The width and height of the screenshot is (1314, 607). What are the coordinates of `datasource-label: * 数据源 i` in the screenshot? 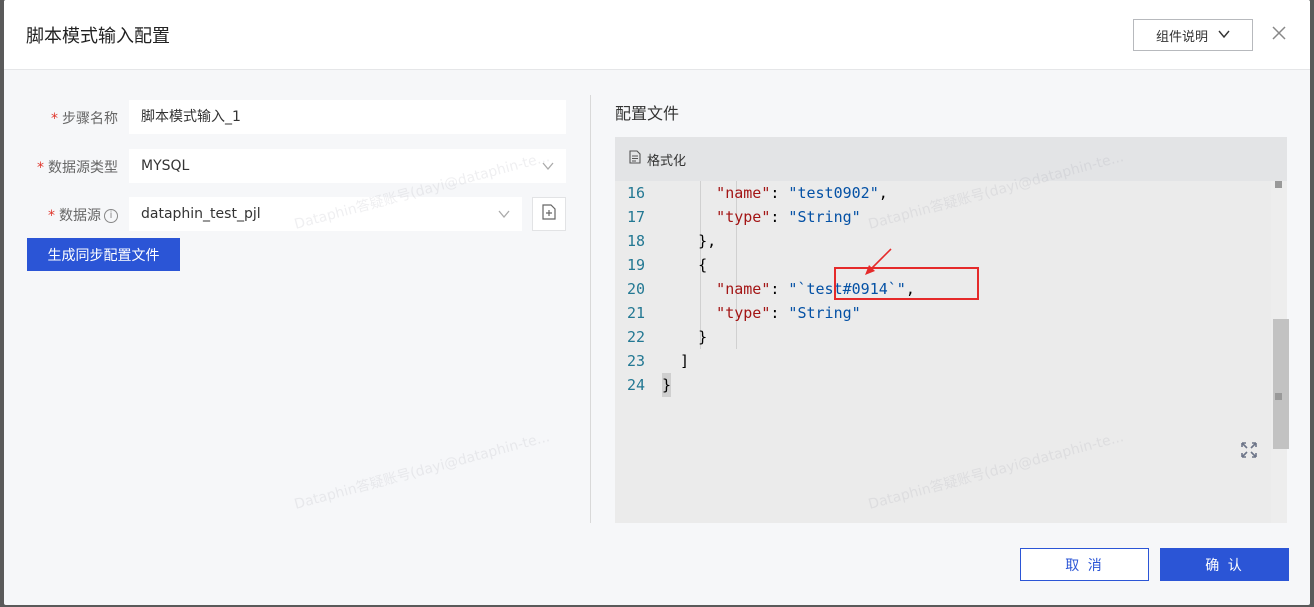 It's located at (71, 215).